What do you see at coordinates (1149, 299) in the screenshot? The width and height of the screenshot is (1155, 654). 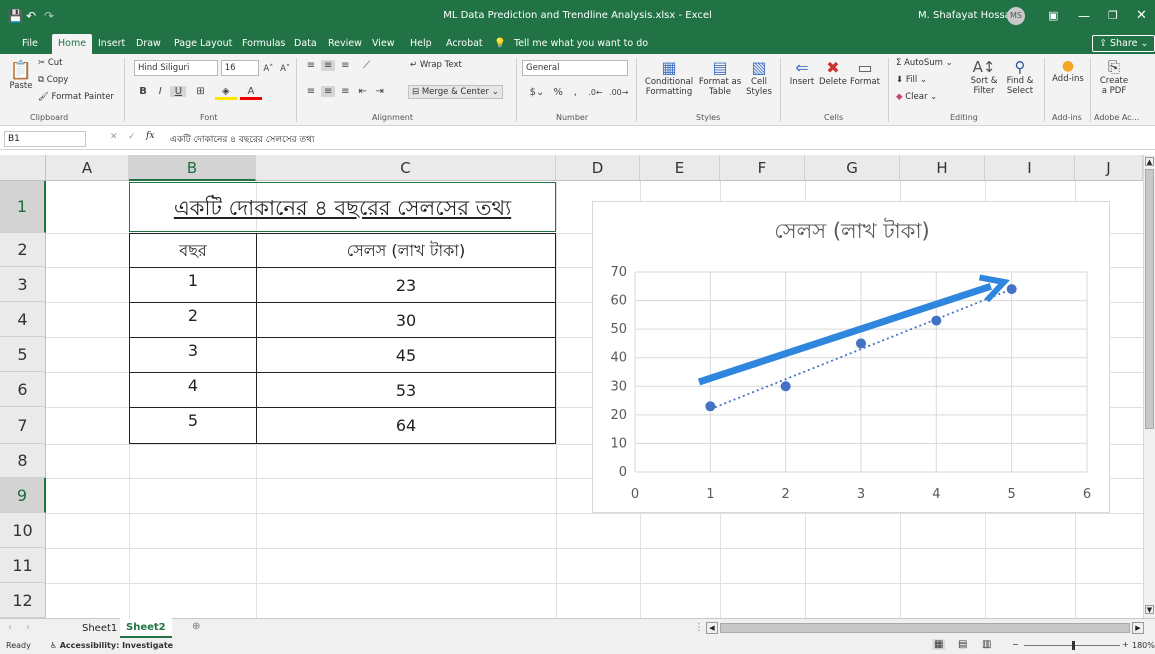 I see `scroll-thumb` at bounding box center [1149, 299].